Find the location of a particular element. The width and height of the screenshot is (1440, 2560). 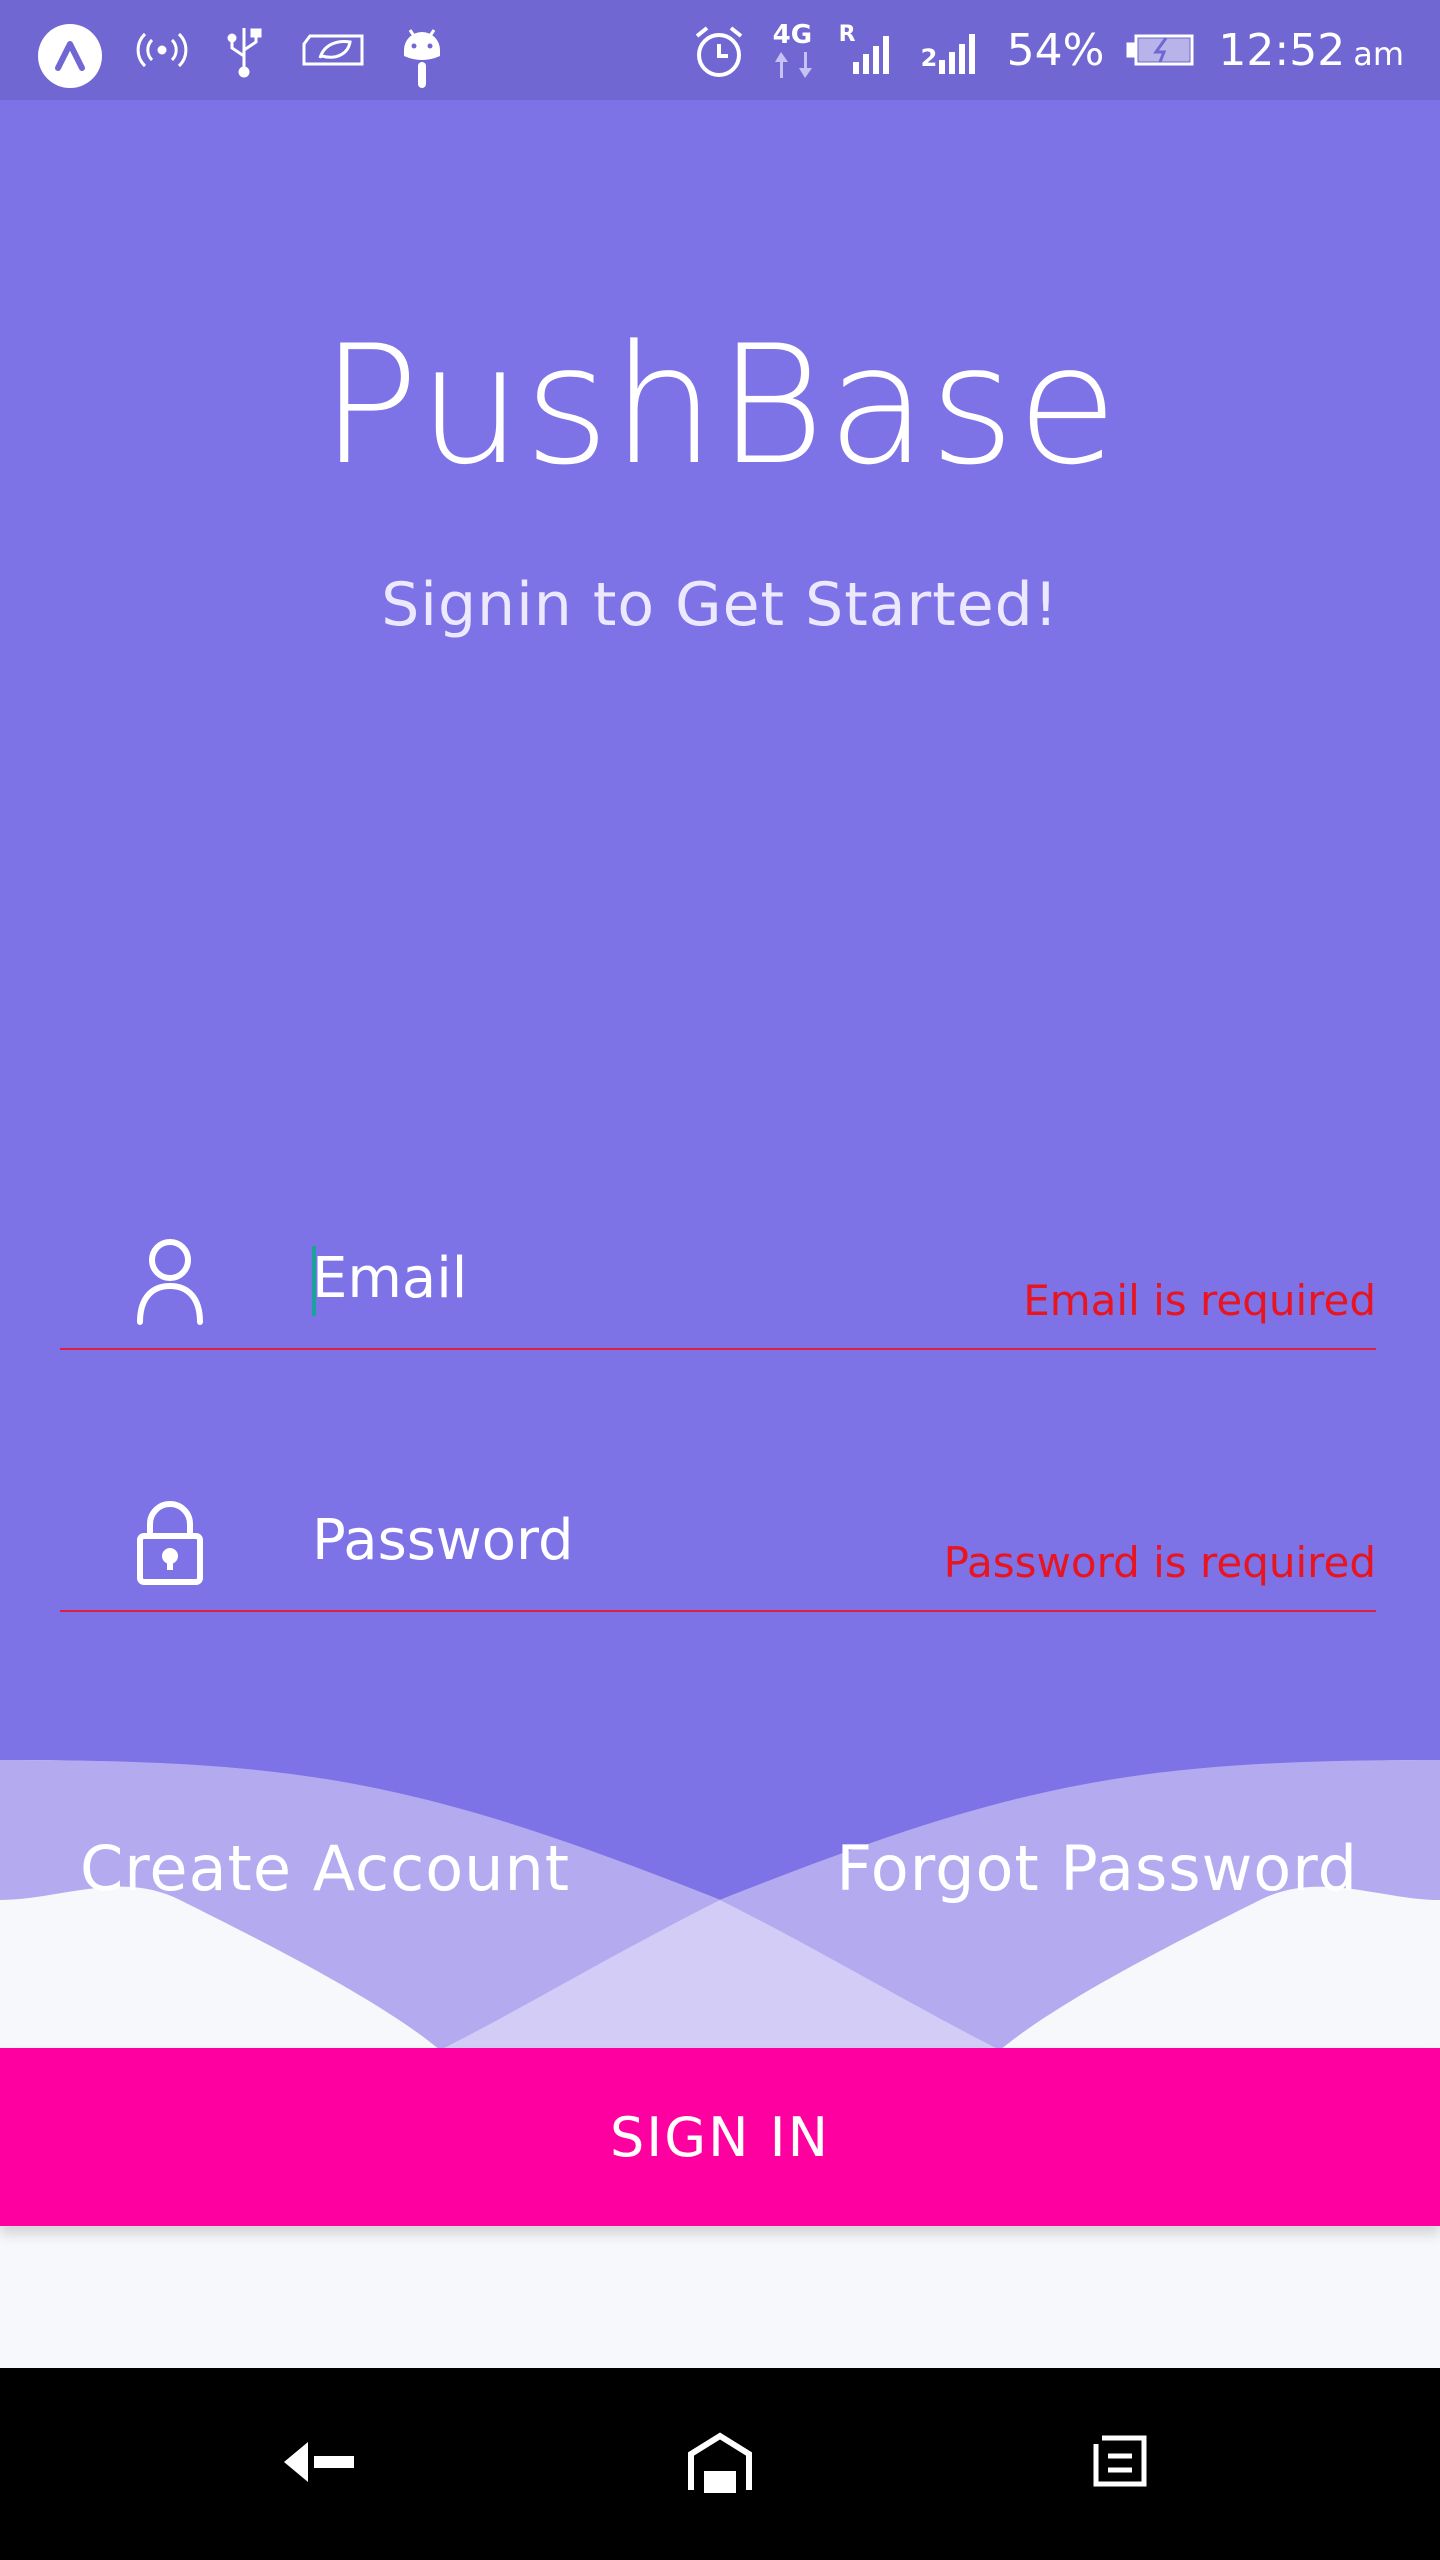

password-error: Password is required is located at coordinates (1159, 1562).